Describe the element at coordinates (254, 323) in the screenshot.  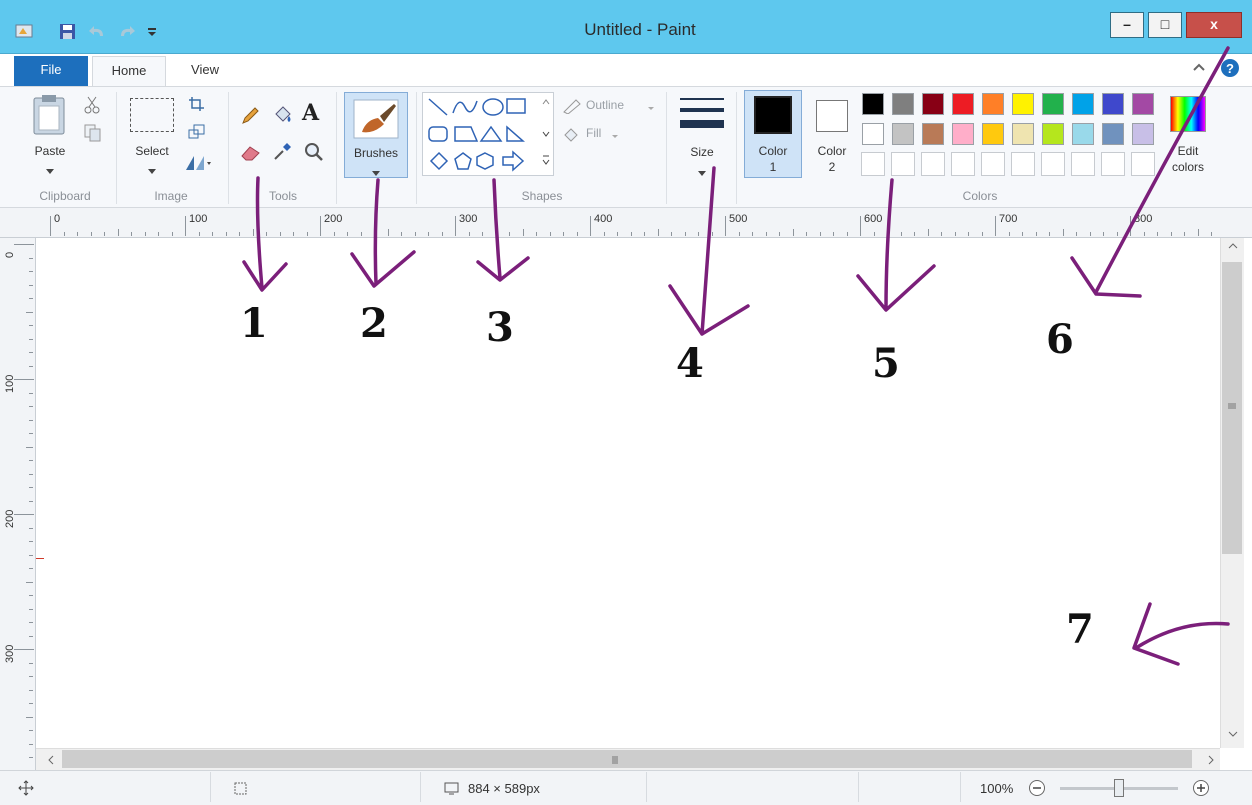
I see `annotation-1: 1` at that location.